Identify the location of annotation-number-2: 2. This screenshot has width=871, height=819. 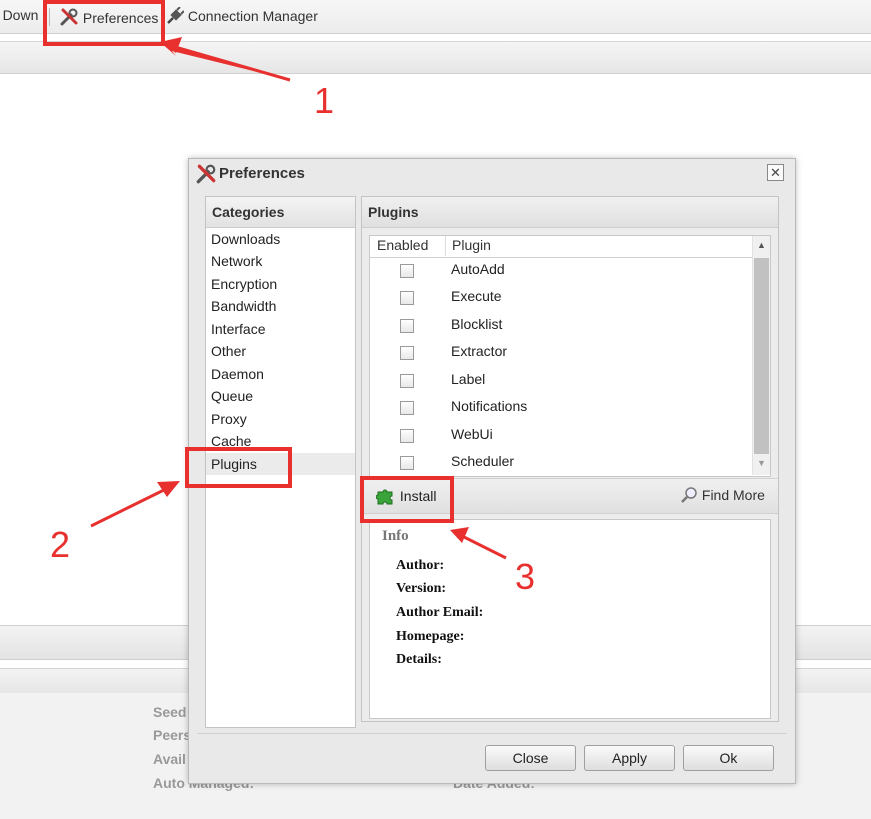
(60, 544).